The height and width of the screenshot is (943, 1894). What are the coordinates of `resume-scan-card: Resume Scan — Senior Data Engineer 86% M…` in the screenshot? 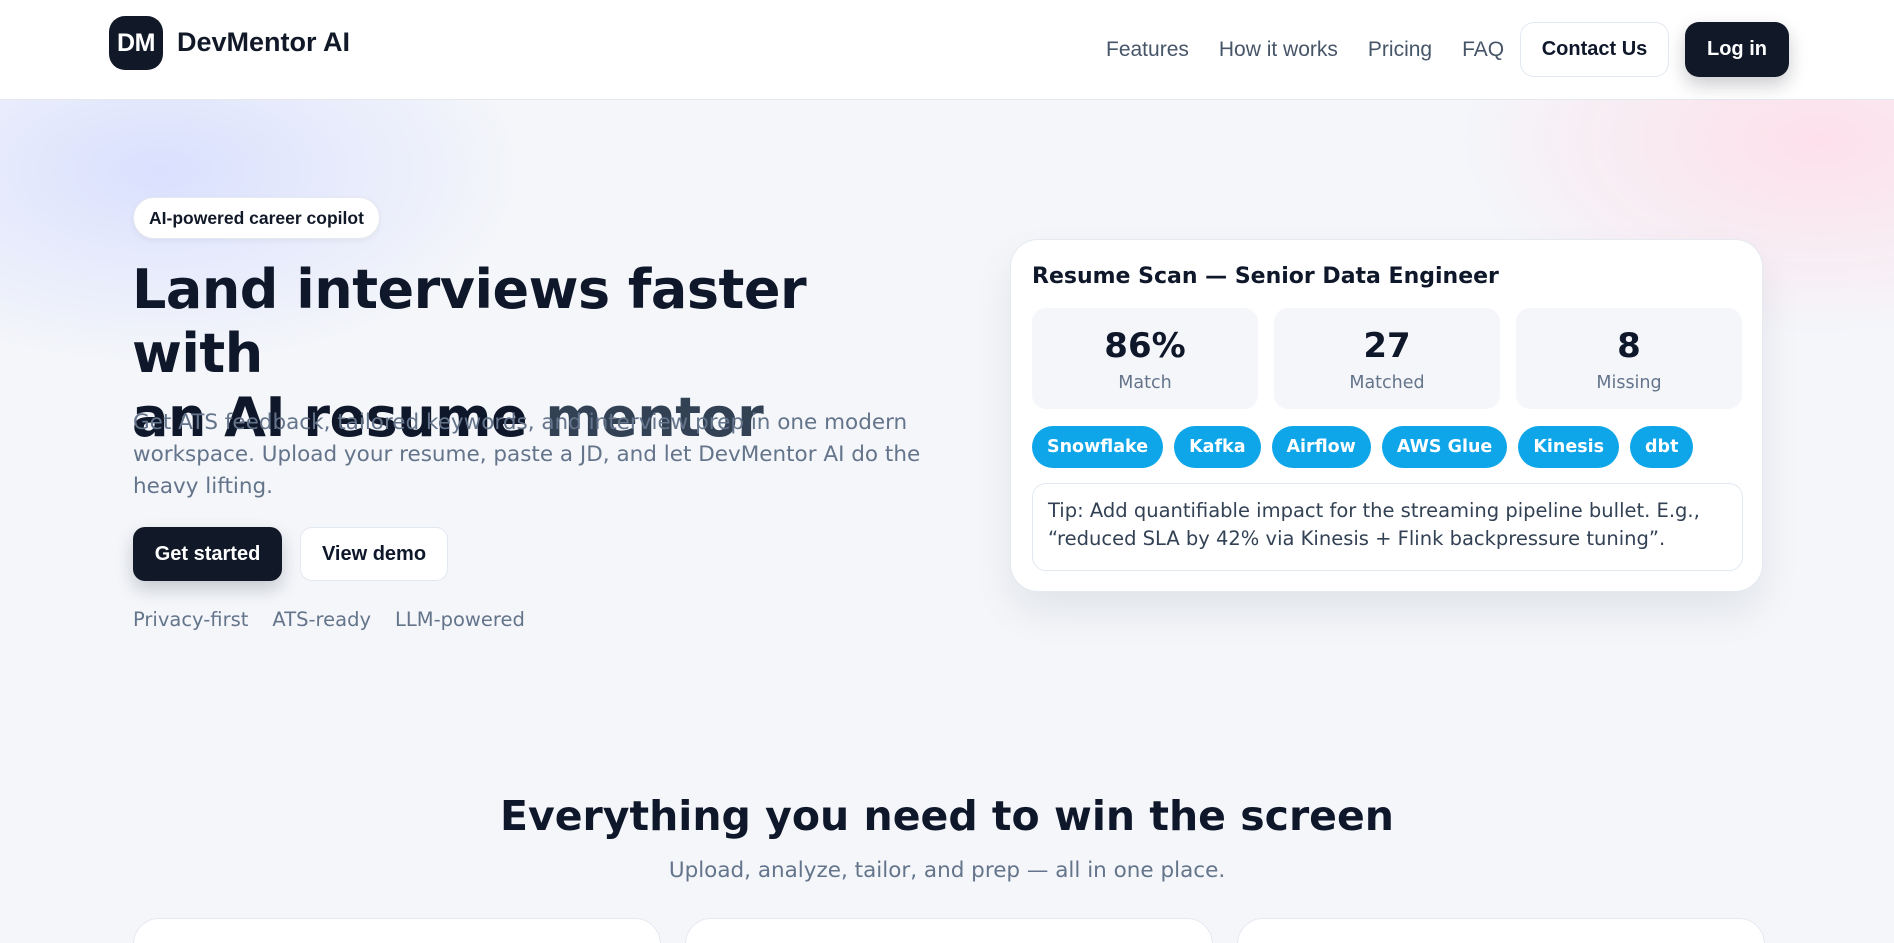 It's located at (1386, 415).